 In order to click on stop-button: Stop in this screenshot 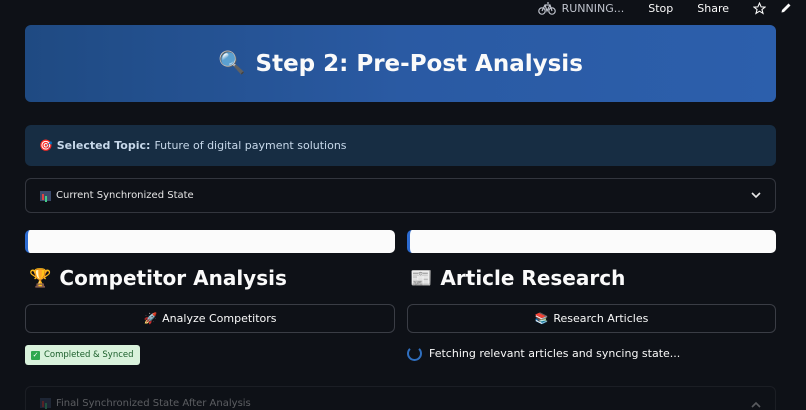, I will do `click(660, 8)`.